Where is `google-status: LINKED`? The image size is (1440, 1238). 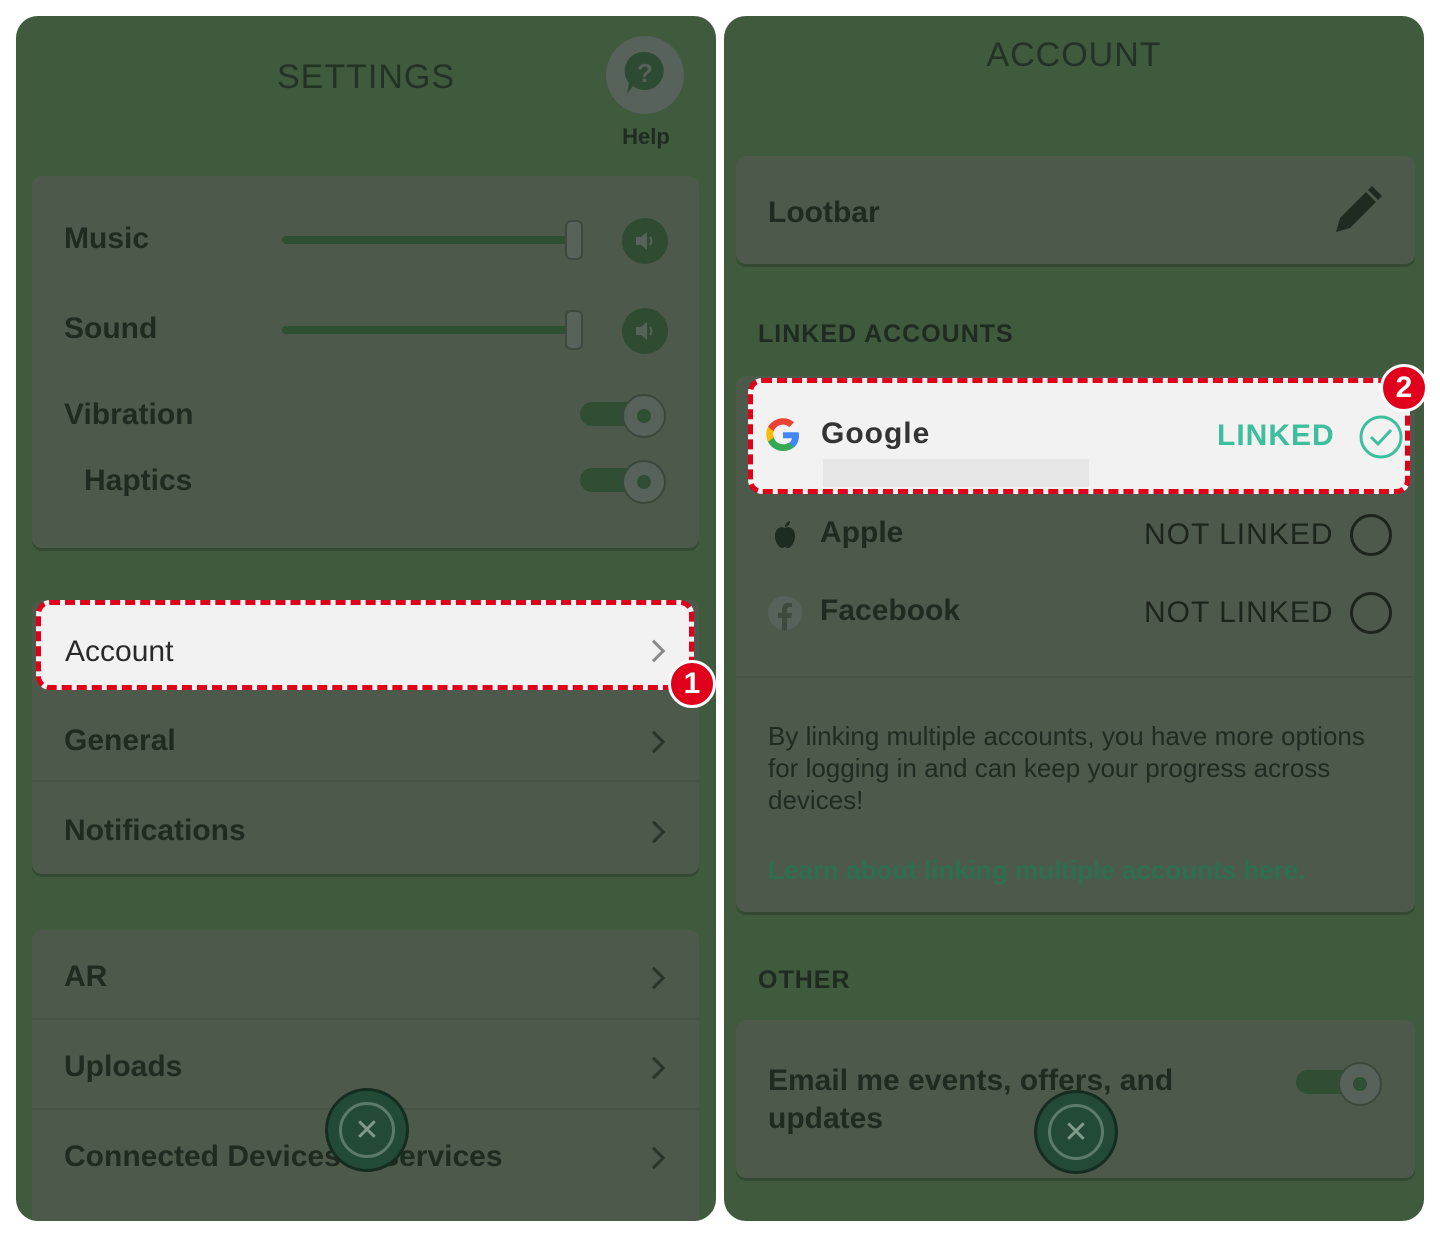 google-status: LINKED is located at coordinates (1276, 435).